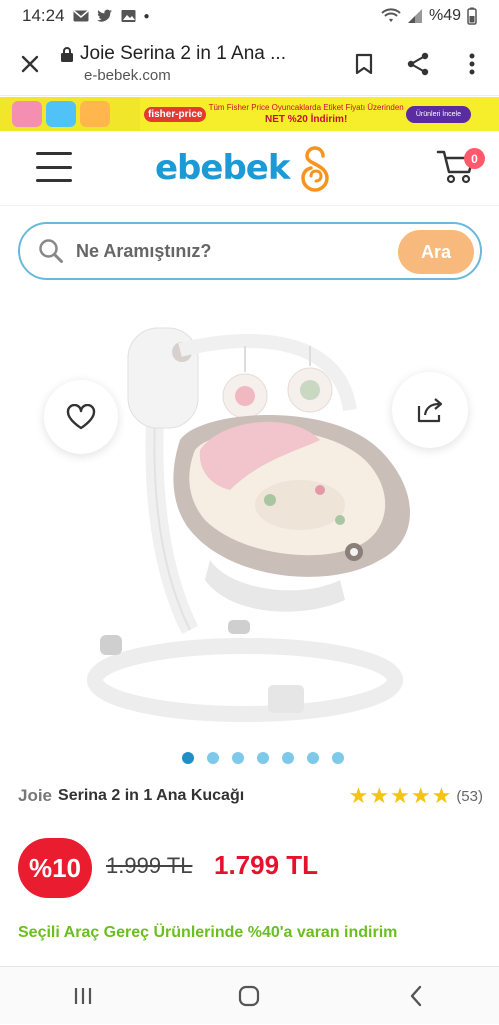 The width and height of the screenshot is (499, 1025). I want to click on home-icon, so click(249, 995).